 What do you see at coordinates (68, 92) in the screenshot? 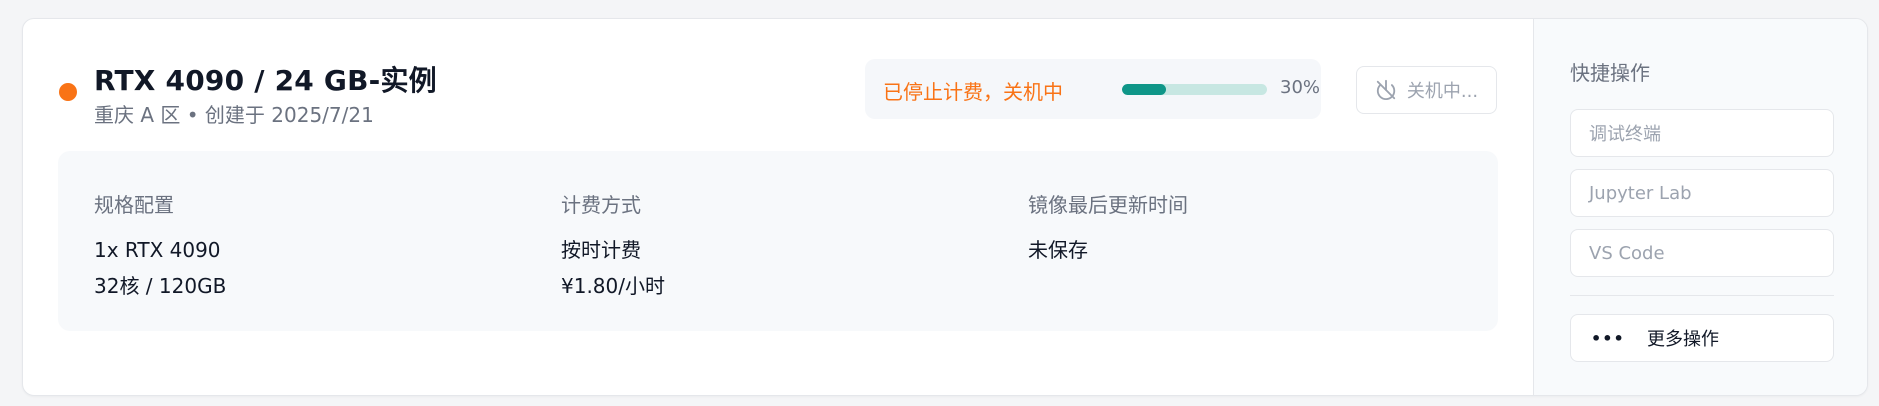
I see `status-dot` at bounding box center [68, 92].